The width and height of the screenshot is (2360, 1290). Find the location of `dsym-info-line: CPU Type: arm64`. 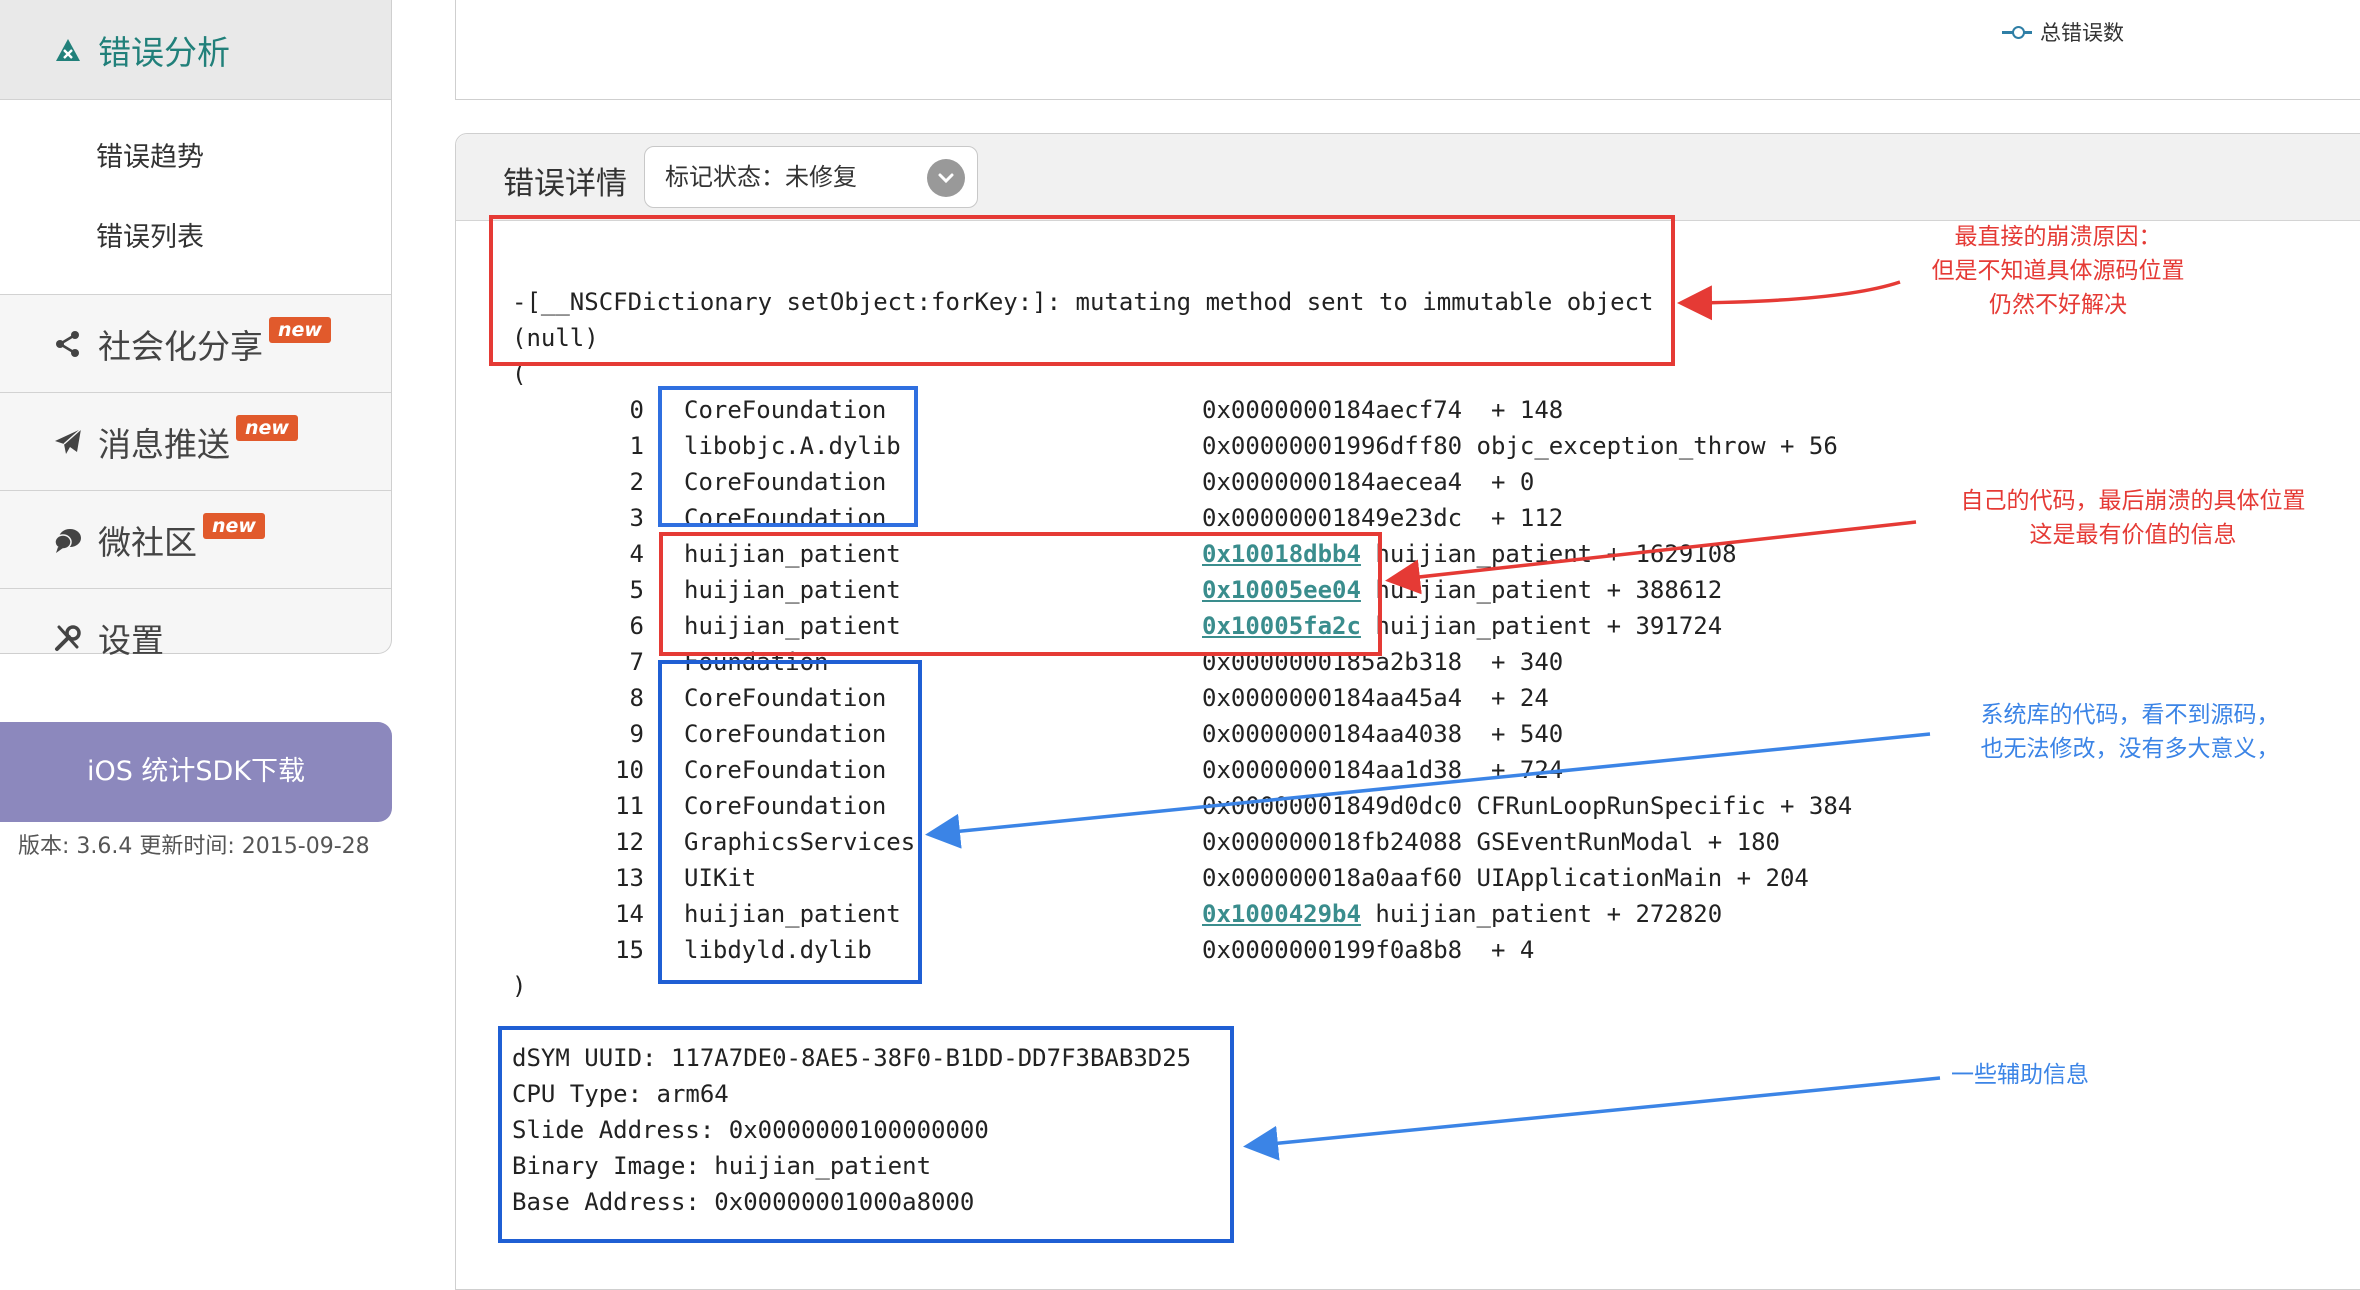

dsym-info-line: CPU Type: arm64 is located at coordinates (620, 1094).